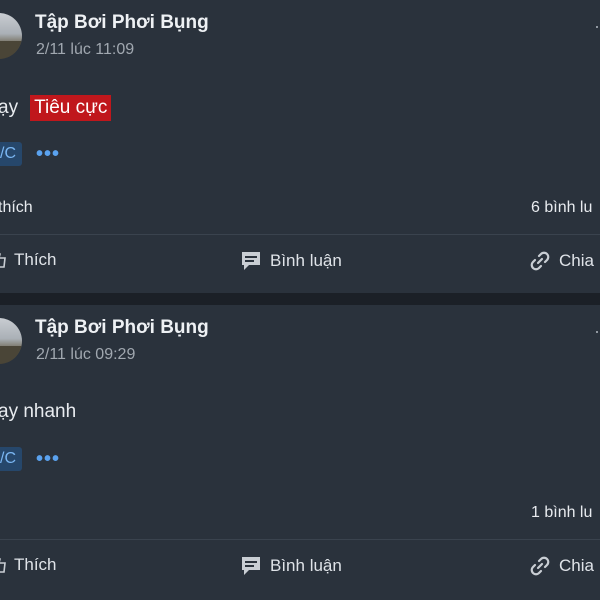  I want to click on post-timestamp: 2/11 lúc 11:09, so click(85, 50).